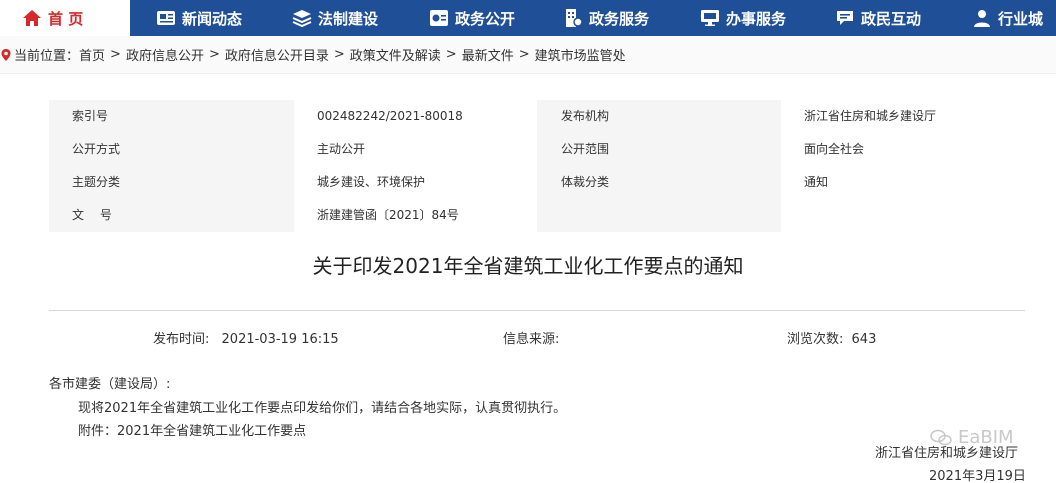  What do you see at coordinates (322, 408) in the screenshot?
I see `body-paragraph: 现将2021年全省建筑工业化工作要点印发给你们，请结合各地实际，认真贯彻执行。` at bounding box center [322, 408].